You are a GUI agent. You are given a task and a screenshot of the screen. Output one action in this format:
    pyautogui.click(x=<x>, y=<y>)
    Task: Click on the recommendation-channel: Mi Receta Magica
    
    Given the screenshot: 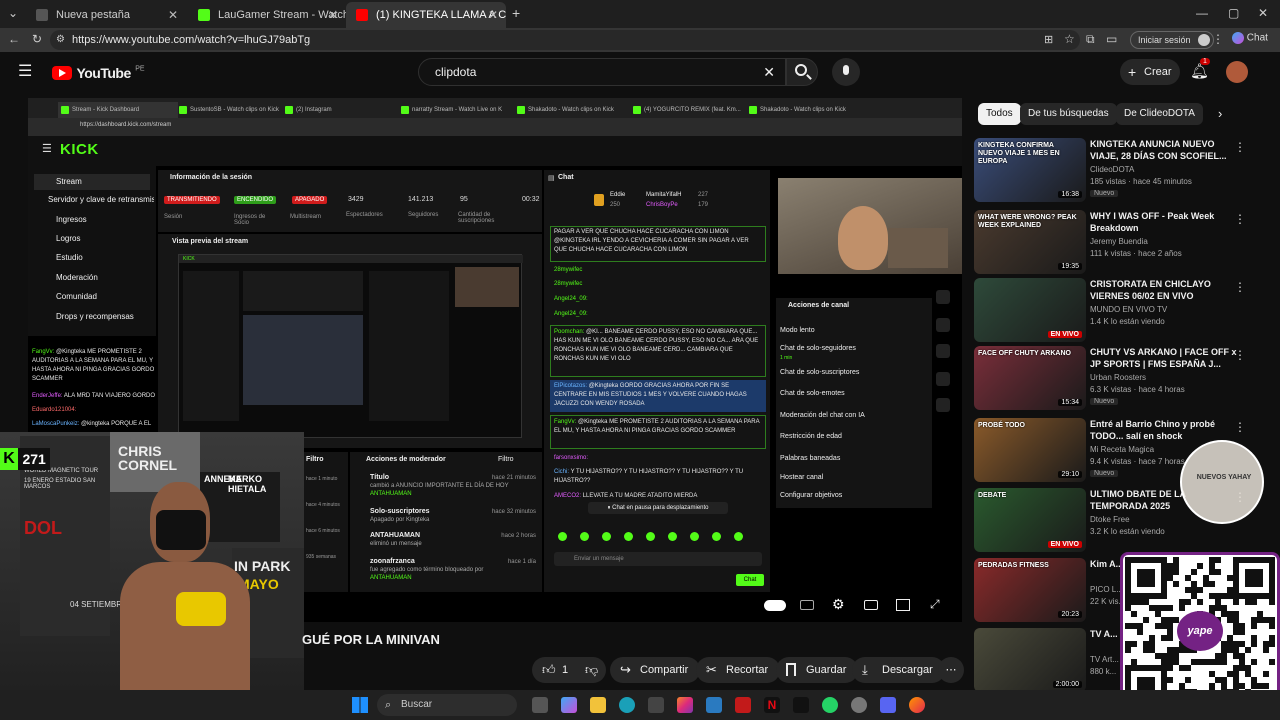 What is the action you would take?
    pyautogui.click(x=1122, y=449)
    